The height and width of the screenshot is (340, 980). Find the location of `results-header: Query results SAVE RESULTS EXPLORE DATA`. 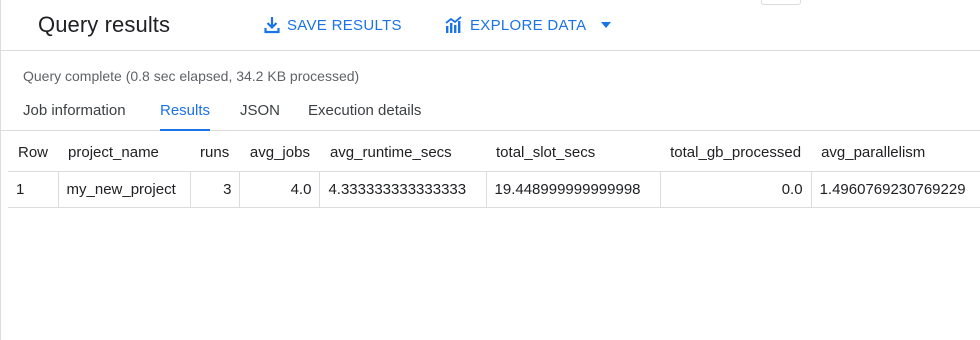

results-header: Query results SAVE RESULTS EXPLORE DATA is located at coordinates (490, 25).